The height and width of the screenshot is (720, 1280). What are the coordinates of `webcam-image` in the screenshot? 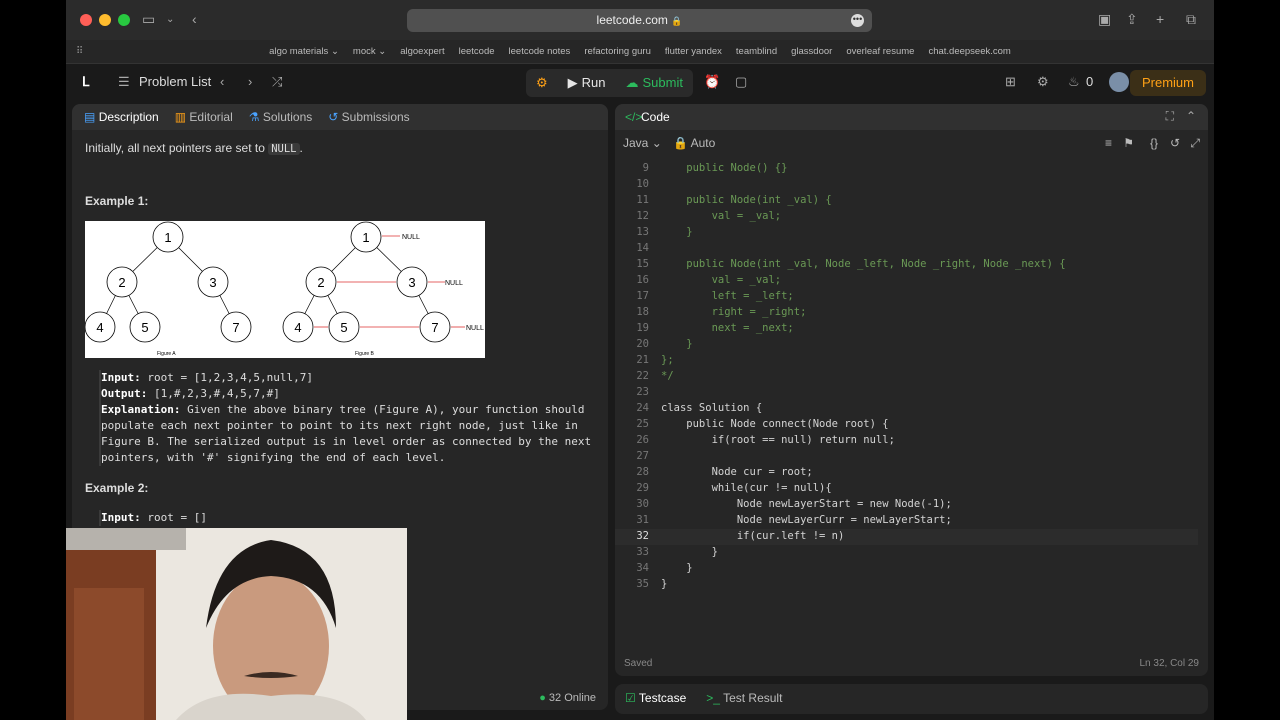 It's located at (236, 624).